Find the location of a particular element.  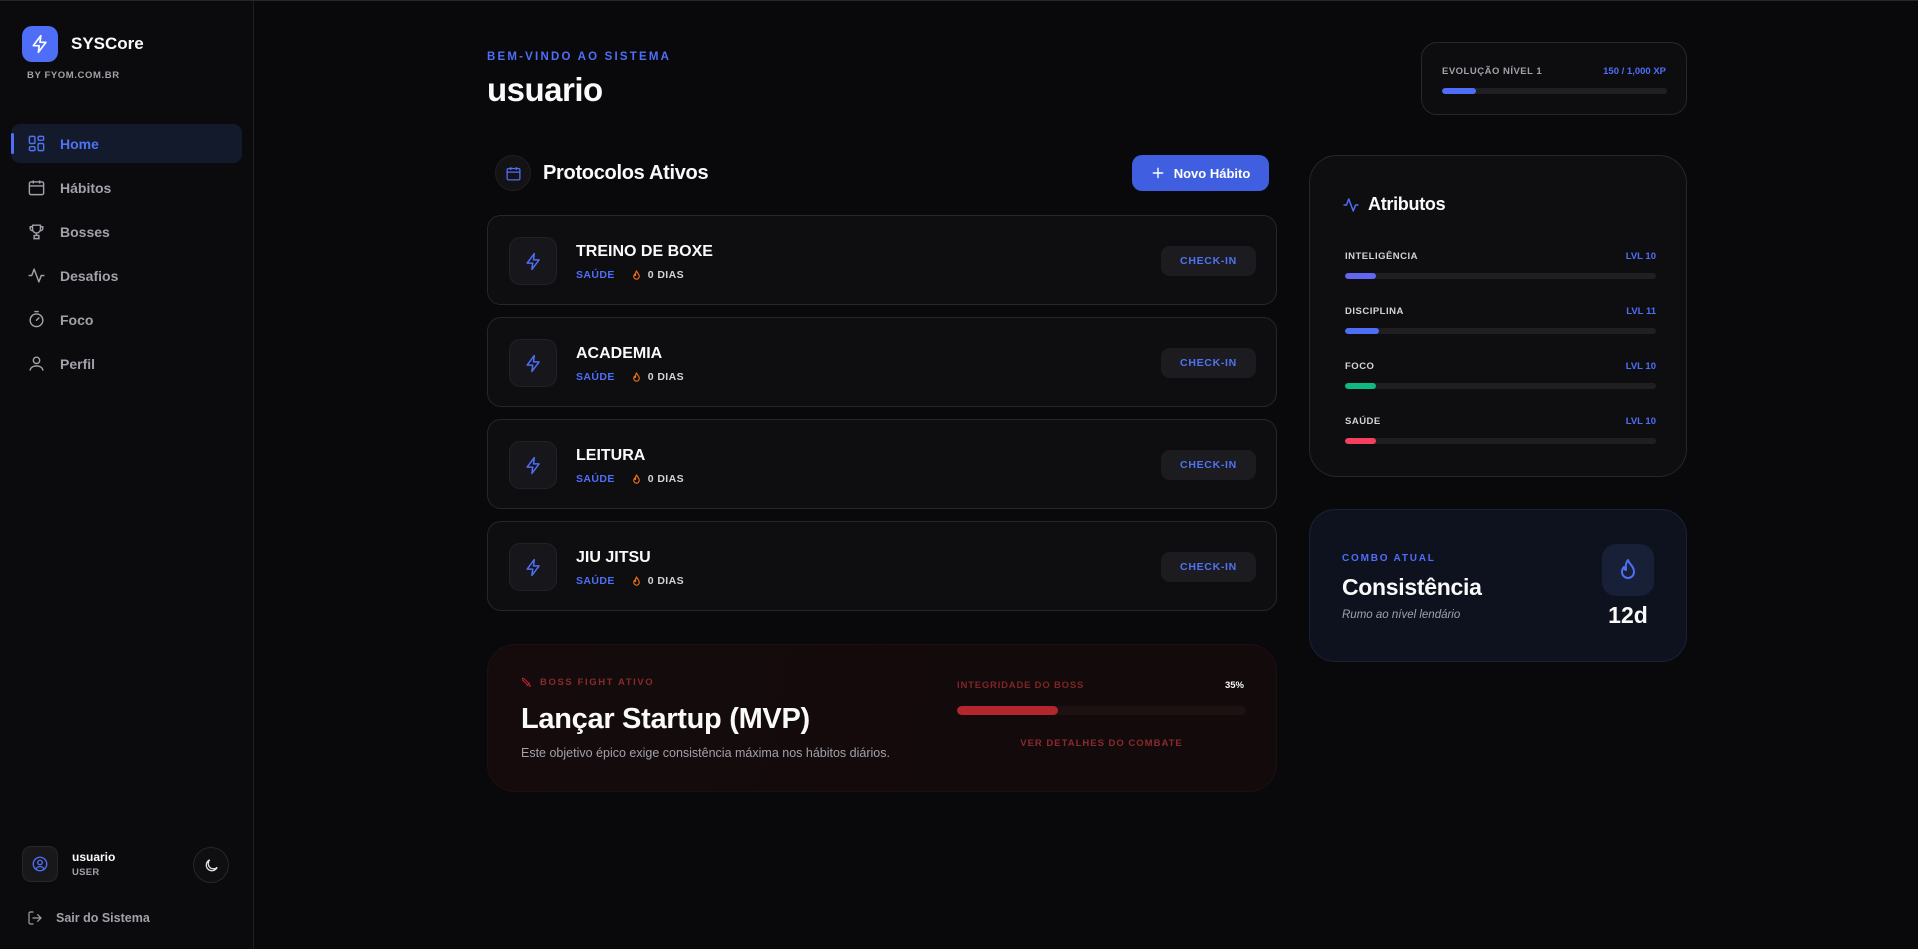

habit-name: ACADEMIA is located at coordinates (619, 353).